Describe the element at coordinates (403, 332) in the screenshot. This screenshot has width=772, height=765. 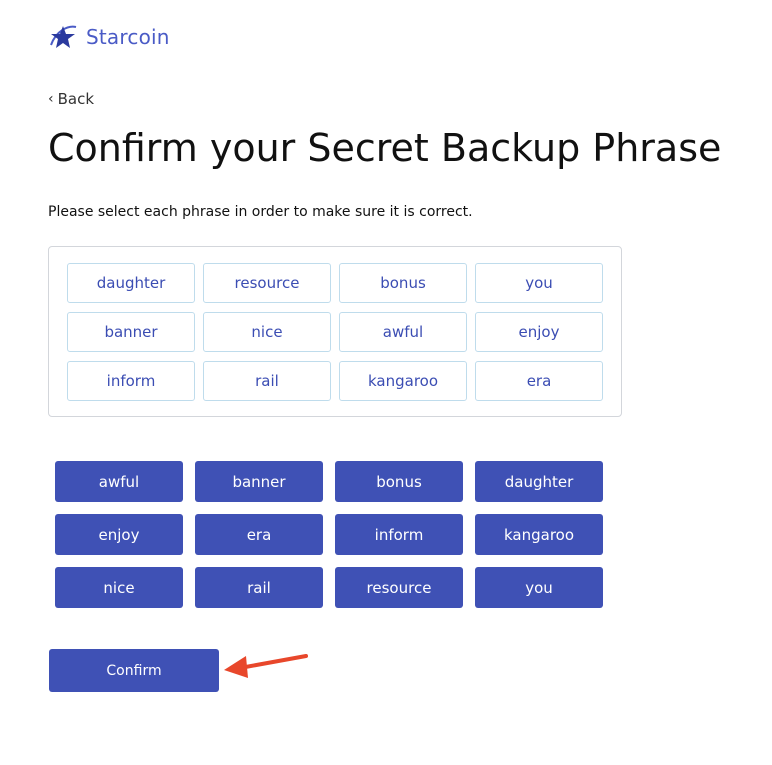
I see `selected-word-chip: awful` at that location.